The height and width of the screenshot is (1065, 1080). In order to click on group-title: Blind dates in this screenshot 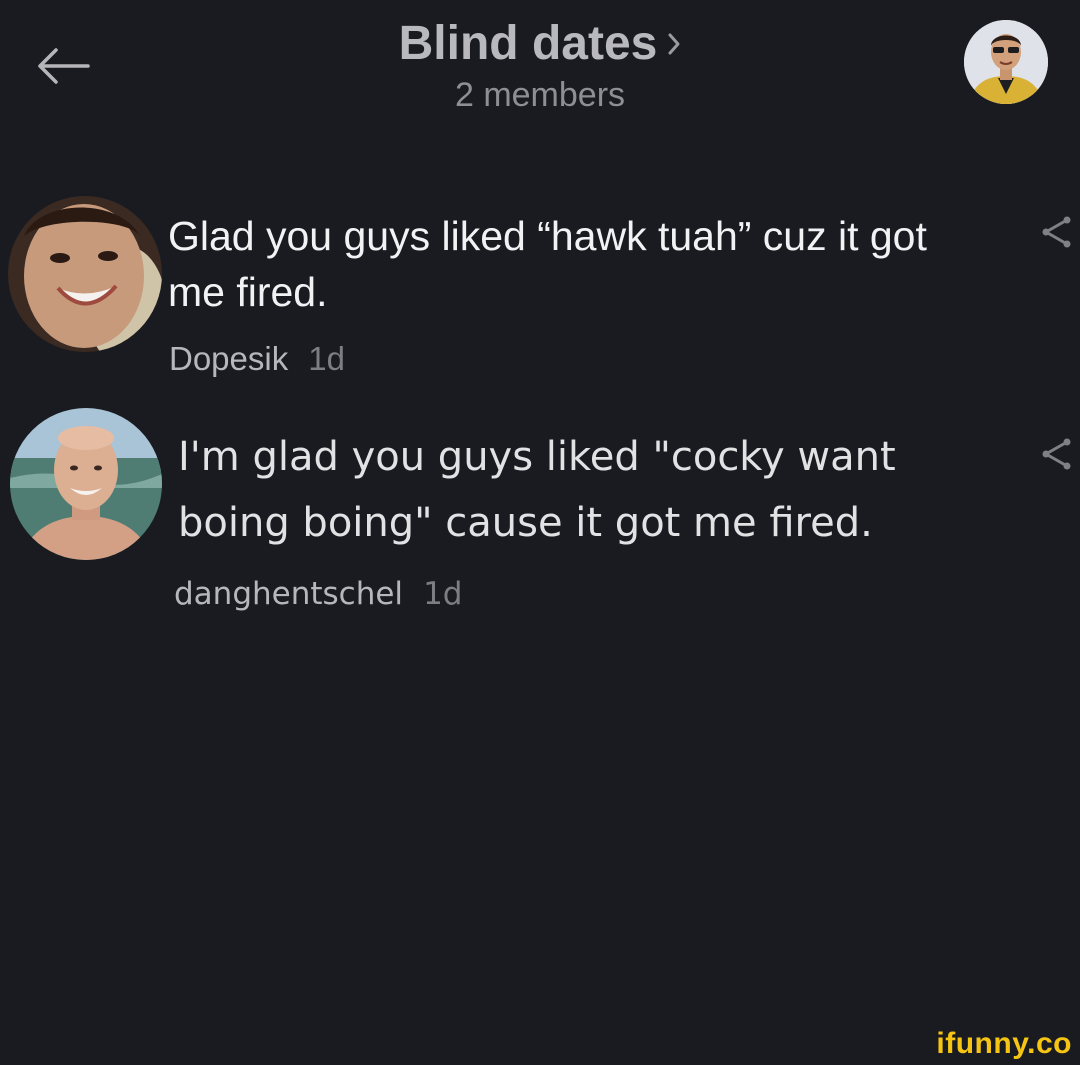, I will do `click(528, 43)`.